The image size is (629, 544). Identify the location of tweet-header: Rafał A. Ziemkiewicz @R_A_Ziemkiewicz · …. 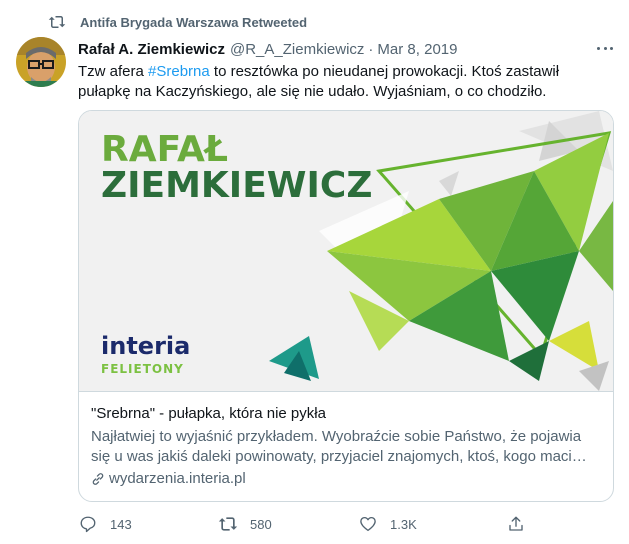
(345, 49).